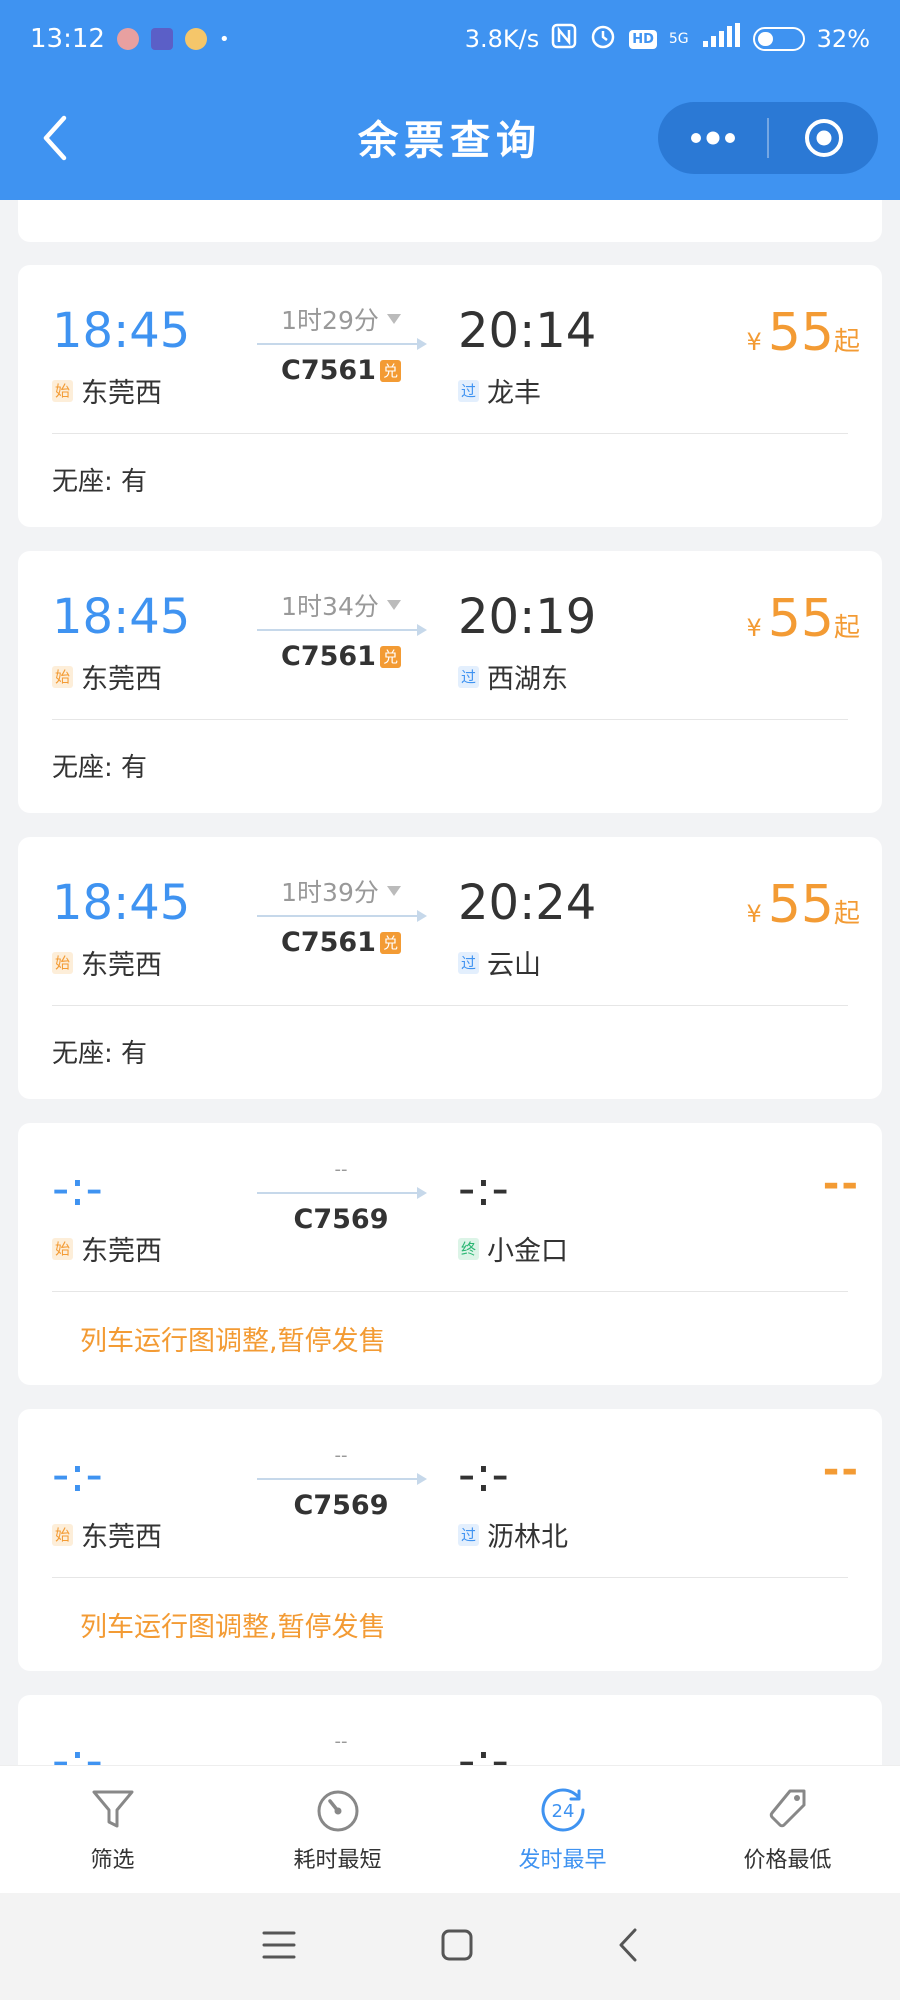 This screenshot has width=900, height=2000. What do you see at coordinates (330, 320) in the screenshot?
I see `travel-duration: 1时29分` at bounding box center [330, 320].